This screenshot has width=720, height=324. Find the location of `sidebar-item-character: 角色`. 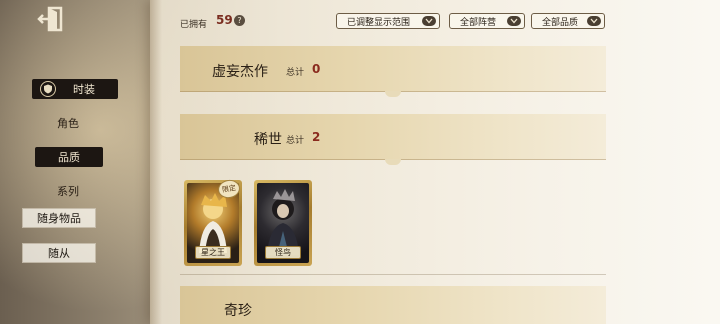

sidebar-item-character: 角色 is located at coordinates (68, 123).